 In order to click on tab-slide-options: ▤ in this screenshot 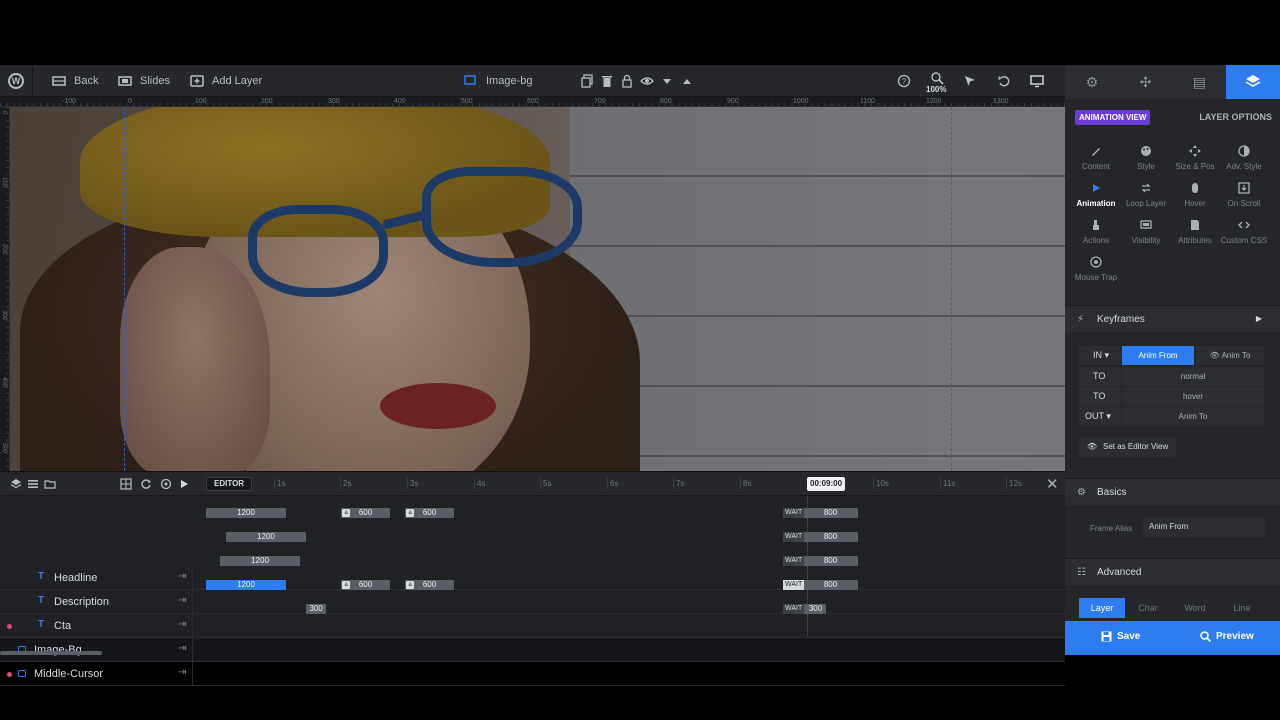, I will do `click(1200, 82)`.